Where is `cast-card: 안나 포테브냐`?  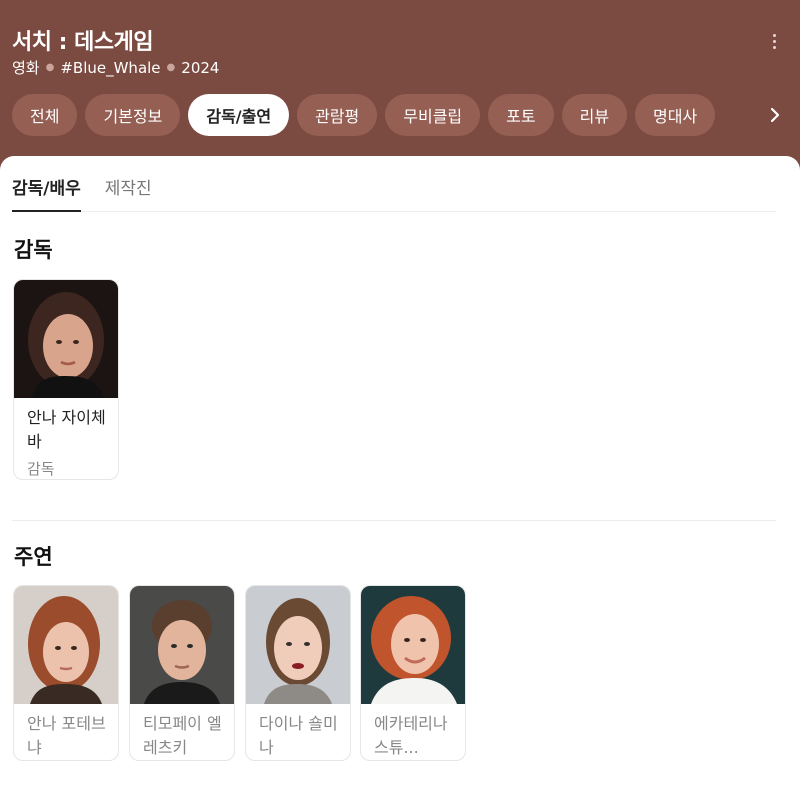
cast-card: 안나 포테브냐 is located at coordinates (66, 673).